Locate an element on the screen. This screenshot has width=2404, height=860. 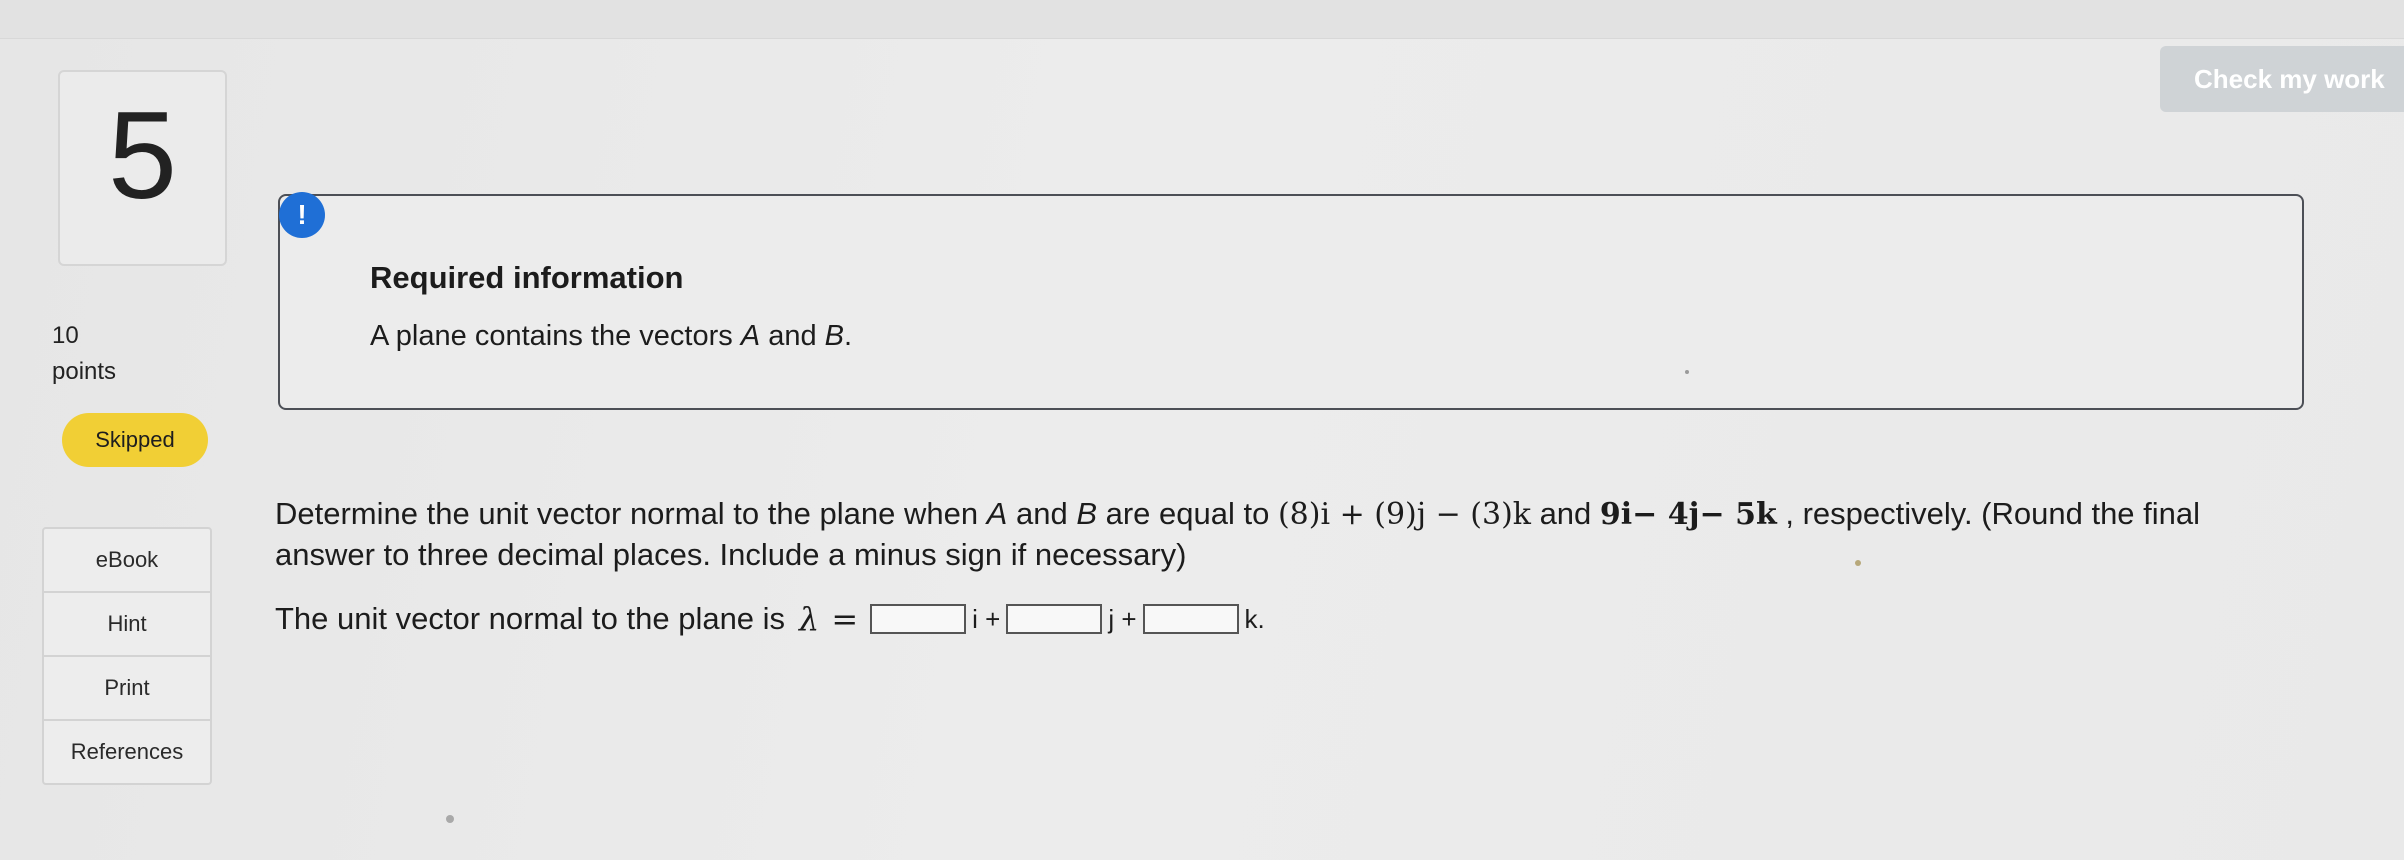
question-number: 5 is located at coordinates (142, 156).